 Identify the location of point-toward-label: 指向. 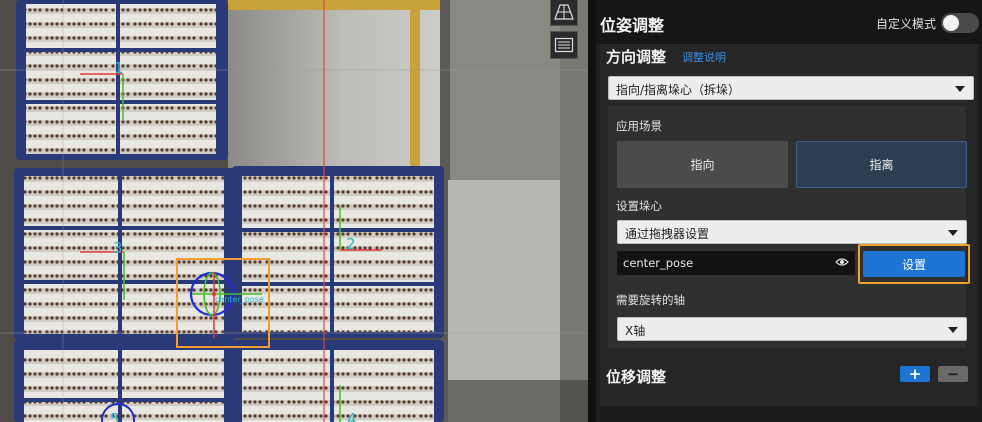
(702, 165).